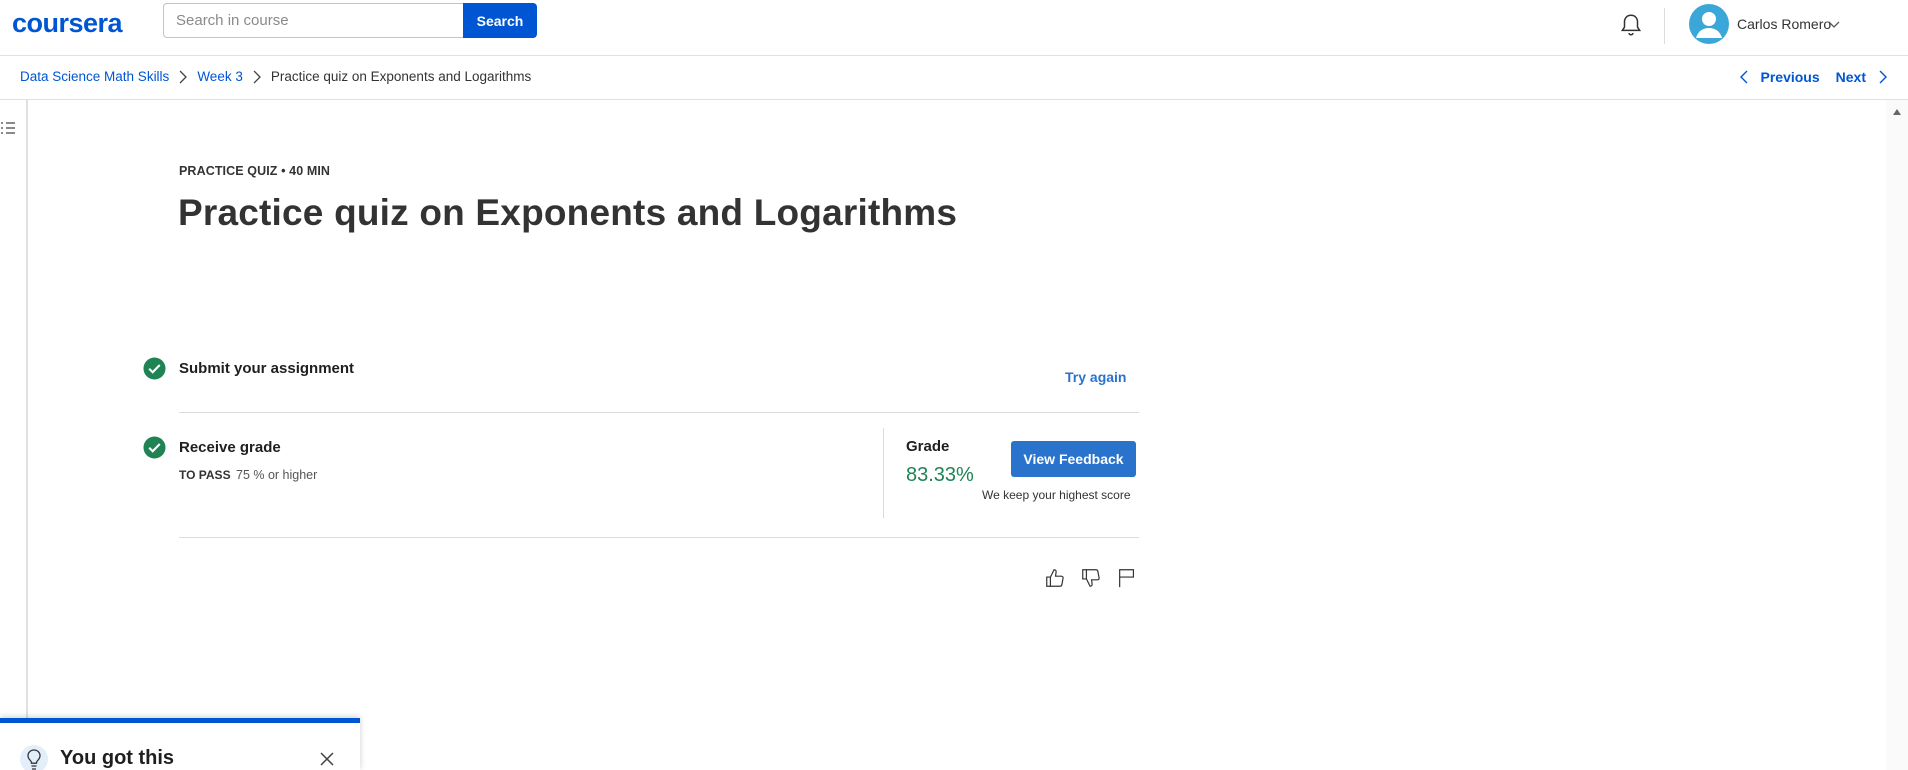 Image resolution: width=1908 pixels, height=770 pixels. I want to click on grade-label: Grade, so click(928, 446).